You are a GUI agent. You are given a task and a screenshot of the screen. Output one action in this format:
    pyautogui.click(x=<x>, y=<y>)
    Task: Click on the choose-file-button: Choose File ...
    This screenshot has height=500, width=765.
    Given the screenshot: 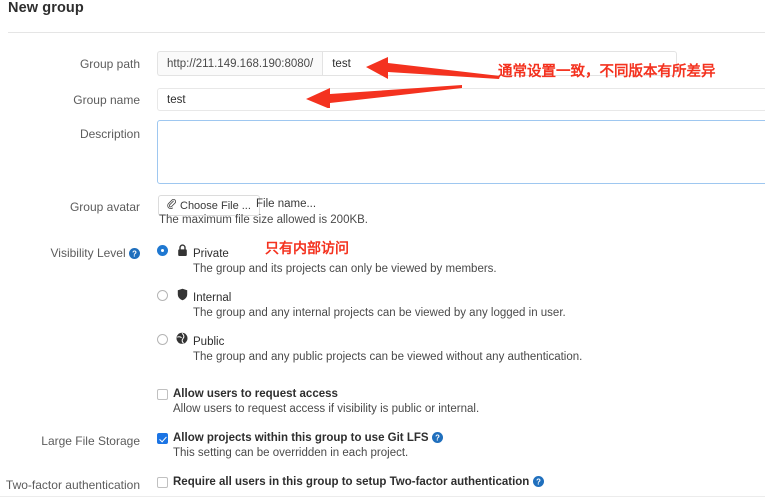 What is the action you would take?
    pyautogui.click(x=209, y=205)
    